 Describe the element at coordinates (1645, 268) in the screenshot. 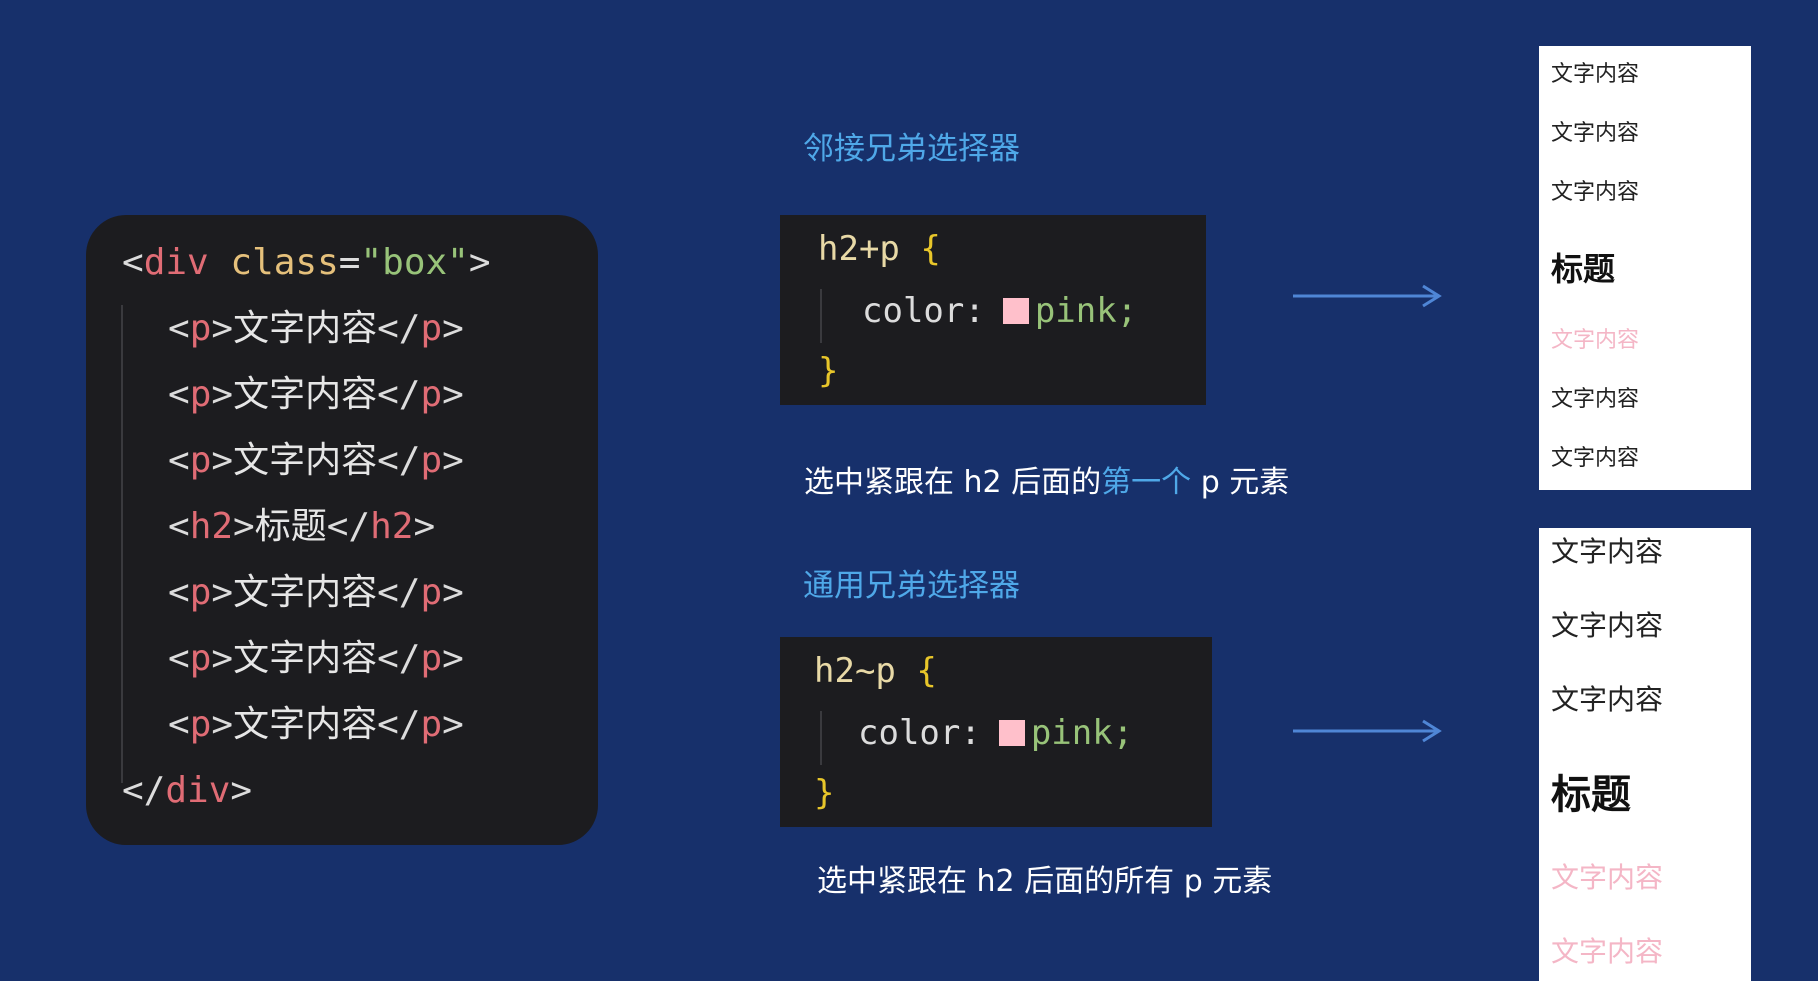

I see `adjacent-preview-panel: 文字内容 文字内容 文字内容 标题 文字内容 文字内容 文字内容` at that location.